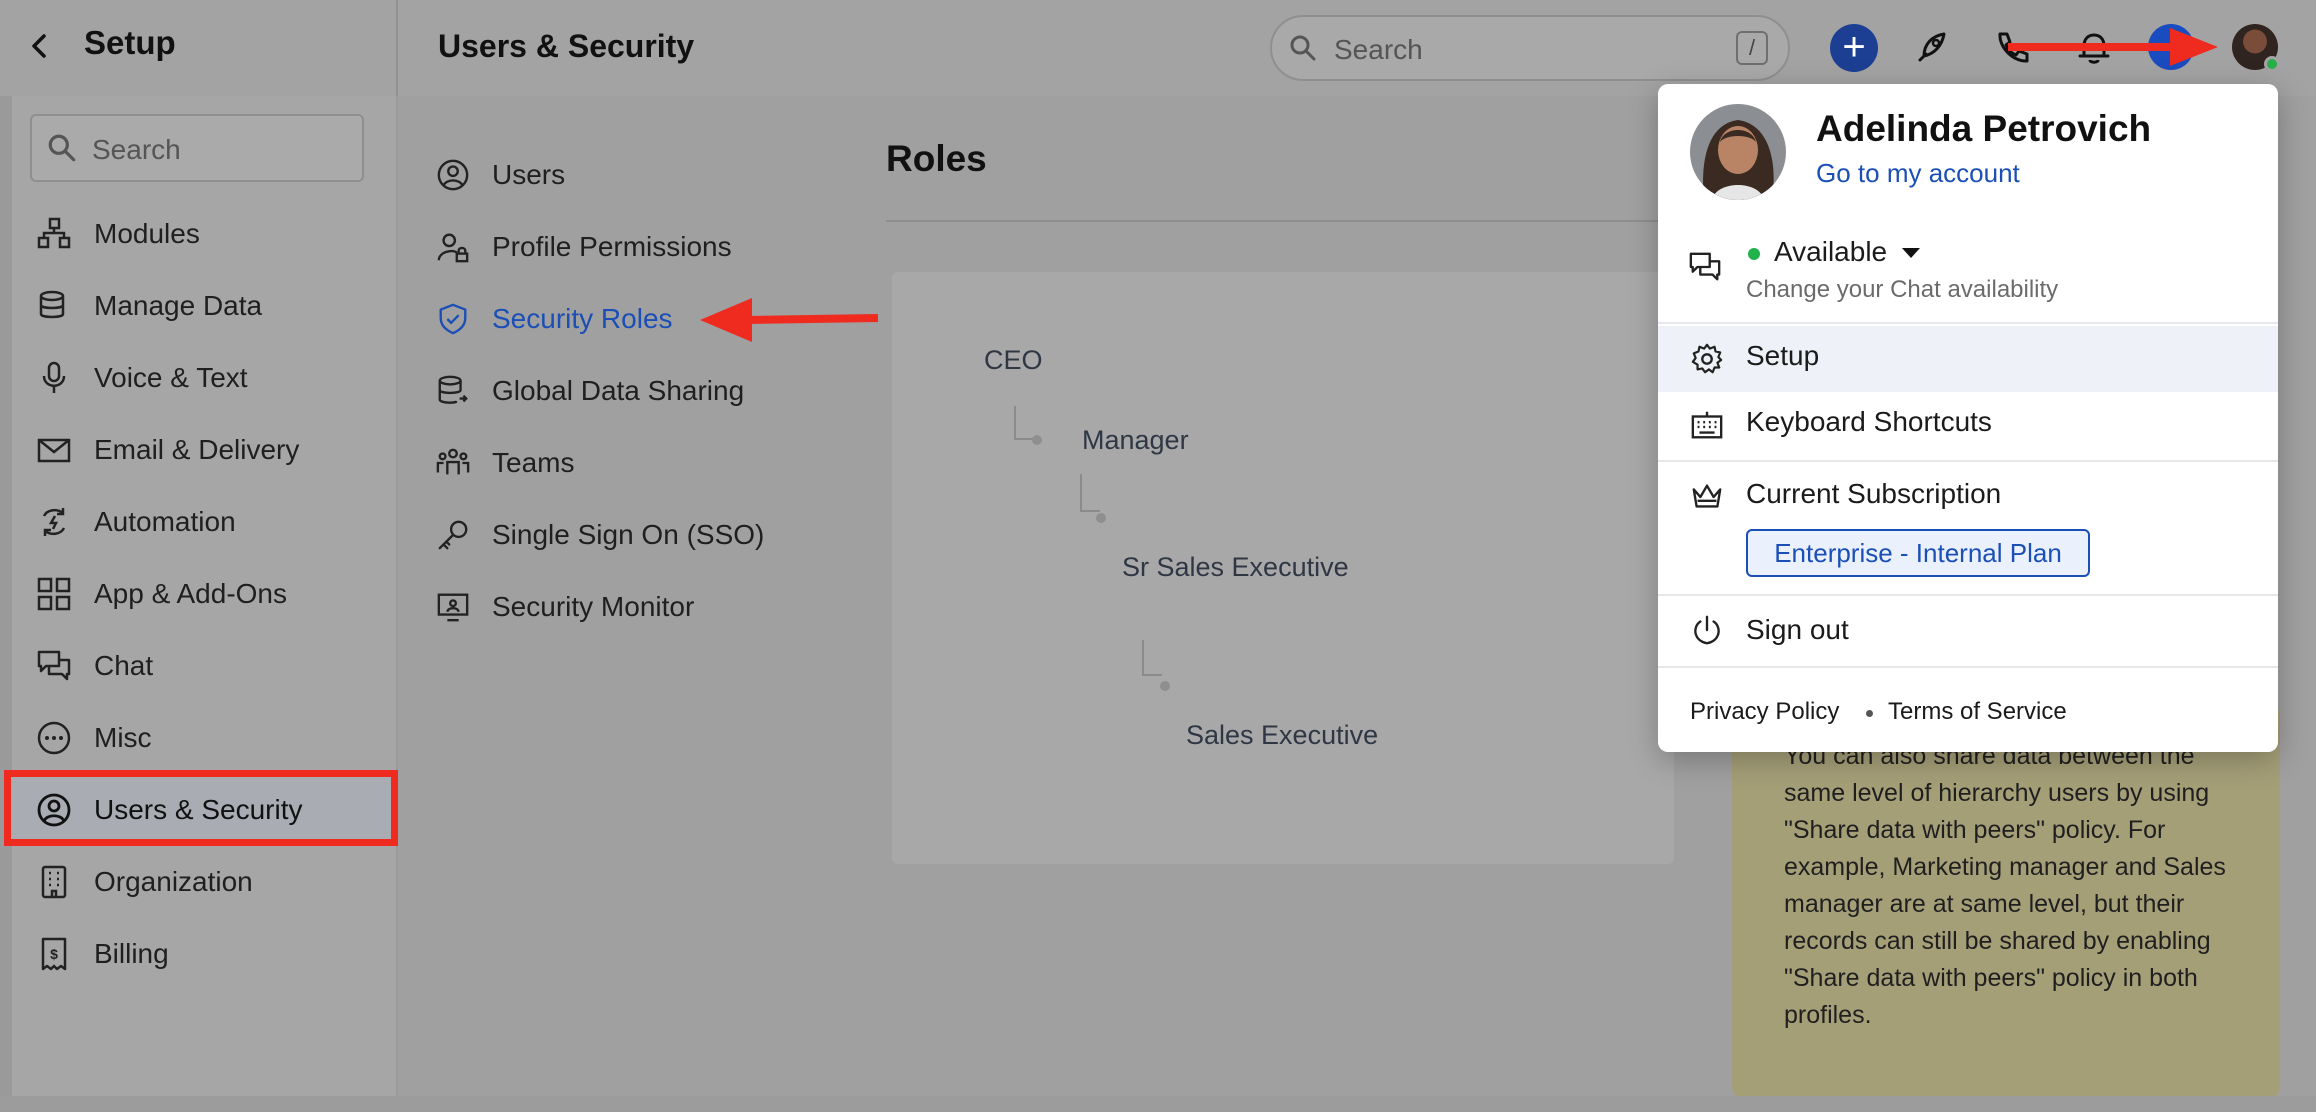 Image resolution: width=2316 pixels, height=1112 pixels. What do you see at coordinates (54, 233) in the screenshot?
I see `modules-icon` at bounding box center [54, 233].